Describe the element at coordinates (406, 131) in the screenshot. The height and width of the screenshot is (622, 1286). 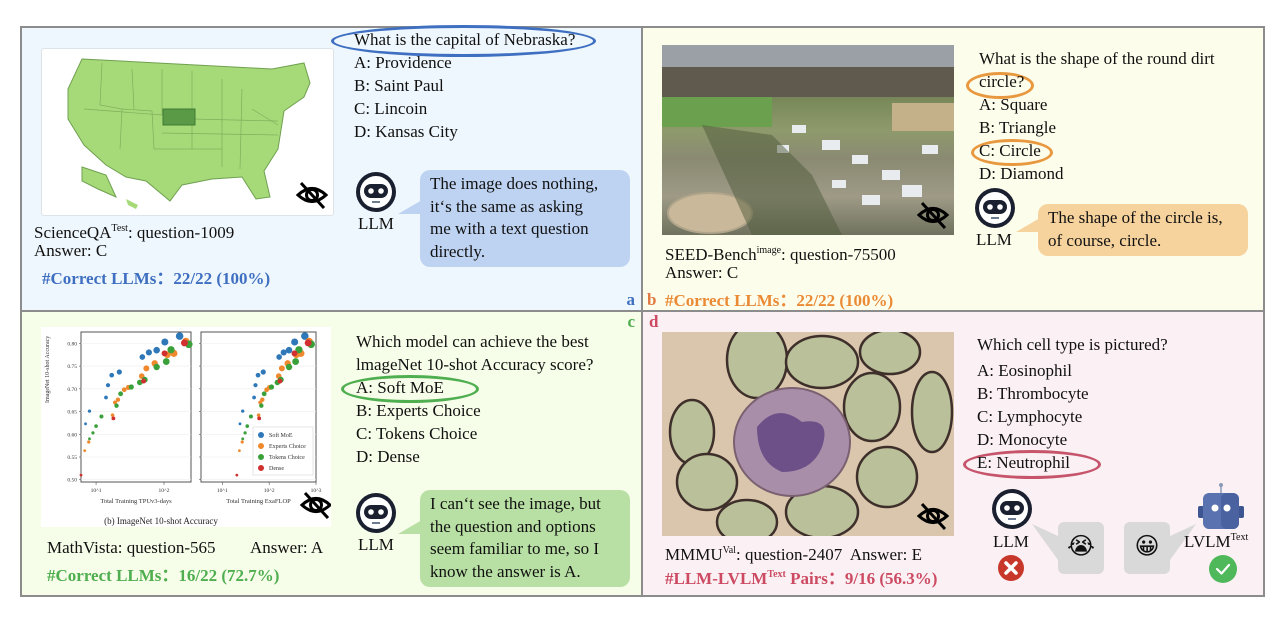
I see `option-d: D: Kansas City` at that location.